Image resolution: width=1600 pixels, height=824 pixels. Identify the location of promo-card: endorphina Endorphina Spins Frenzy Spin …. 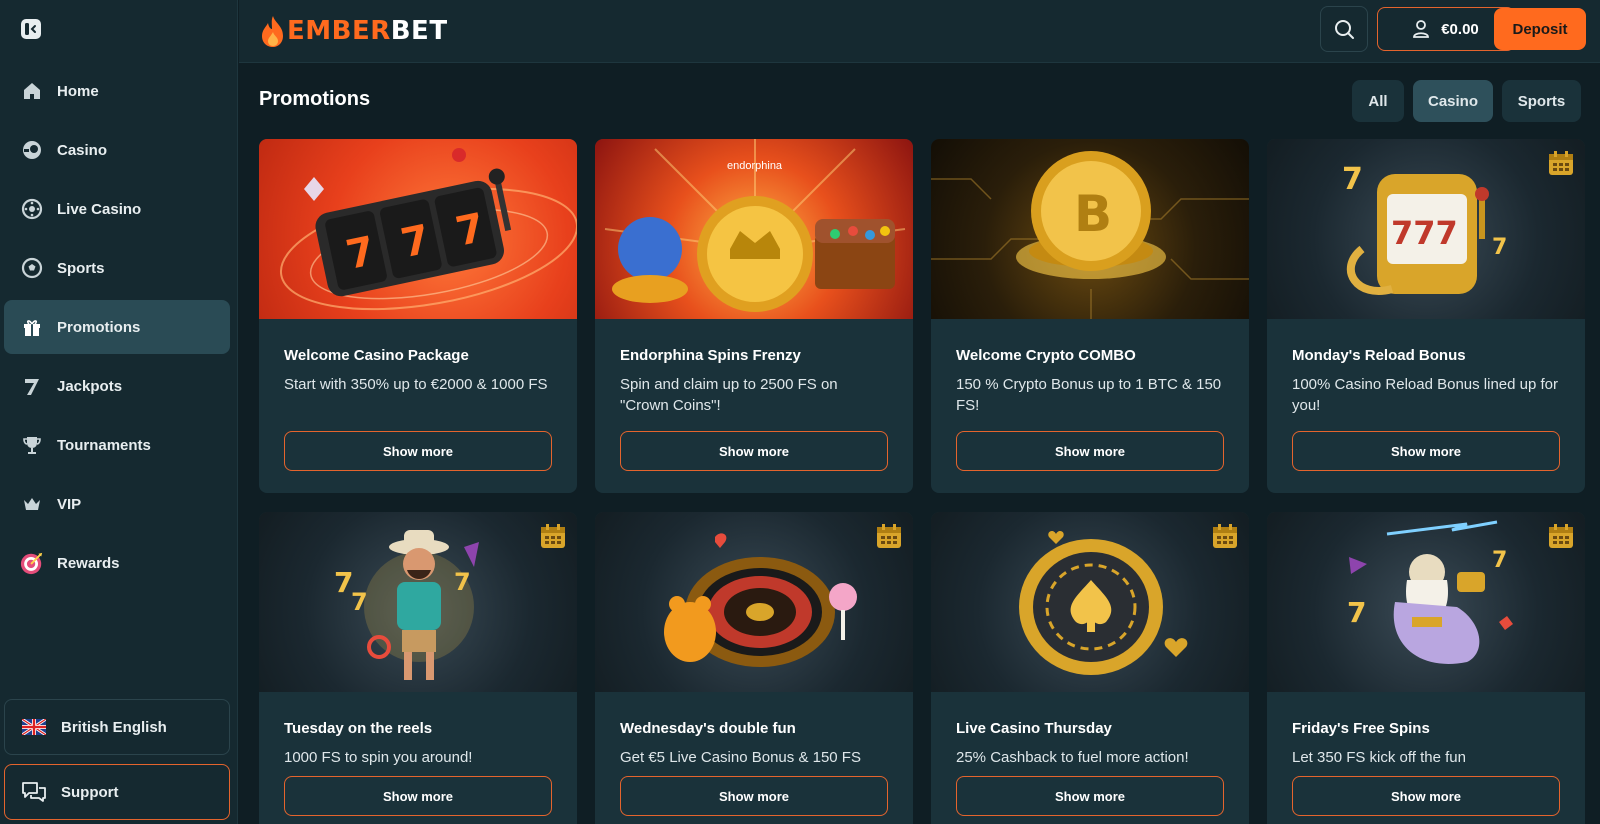
(754, 316).